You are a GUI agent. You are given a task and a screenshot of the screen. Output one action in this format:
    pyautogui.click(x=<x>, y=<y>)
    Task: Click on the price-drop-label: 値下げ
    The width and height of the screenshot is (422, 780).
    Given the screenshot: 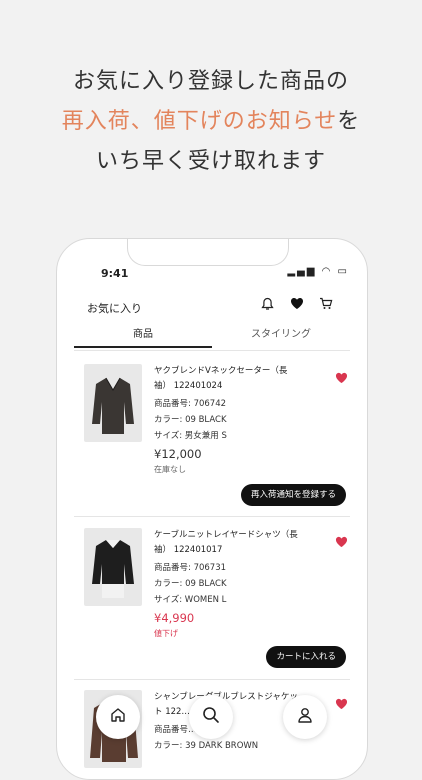 What is the action you would take?
    pyautogui.click(x=166, y=633)
    